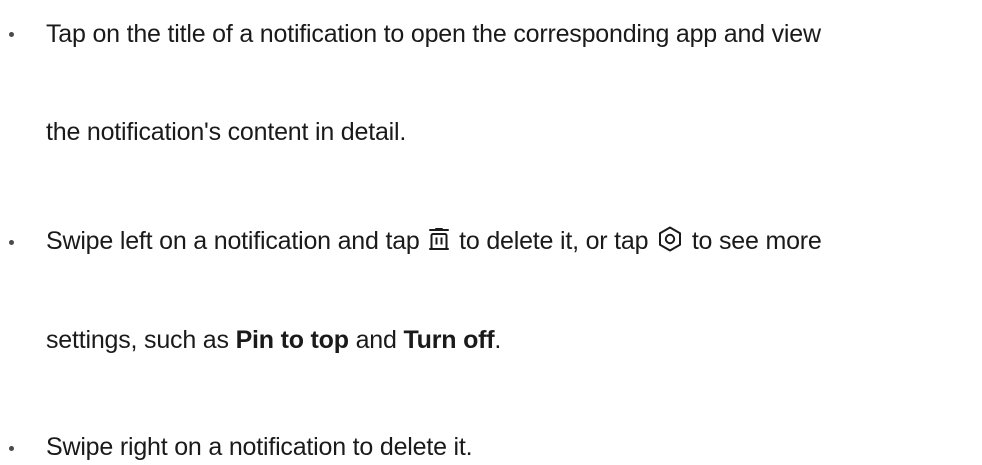 Image resolution: width=982 pixels, height=465 pixels. What do you see at coordinates (137, 340) in the screenshot?
I see `item-2-text-d: settings, such as` at bounding box center [137, 340].